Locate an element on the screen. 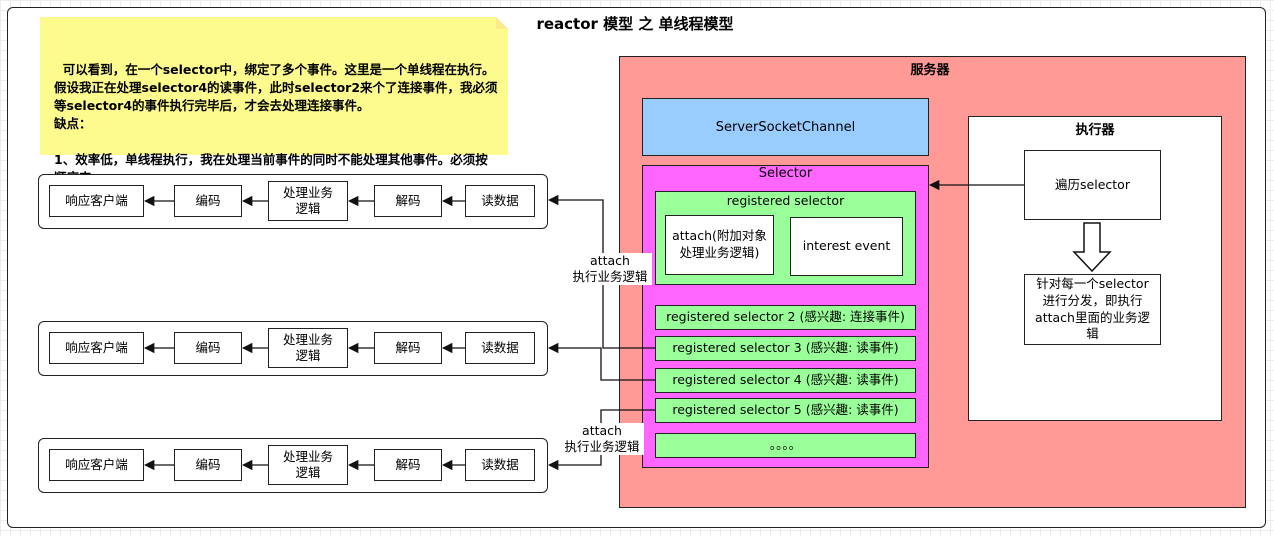 Image resolution: width=1274 pixels, height=536 pixels. pipeline-1-respond-client: 响应客户端 is located at coordinates (96, 201).